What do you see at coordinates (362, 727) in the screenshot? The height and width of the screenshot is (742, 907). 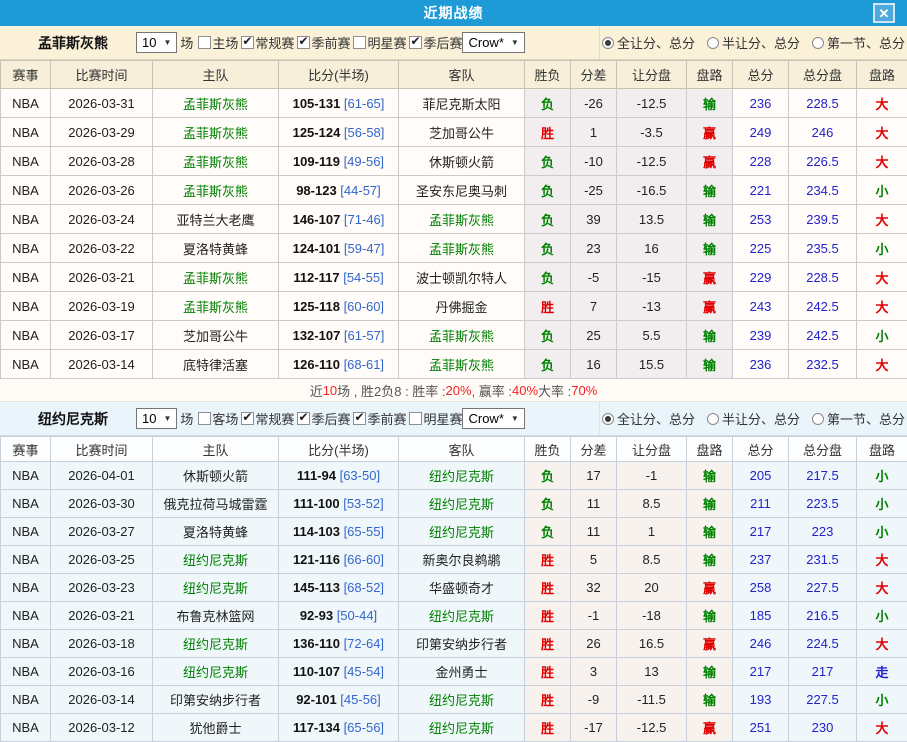 I see `half-time-score: [65-56]` at bounding box center [362, 727].